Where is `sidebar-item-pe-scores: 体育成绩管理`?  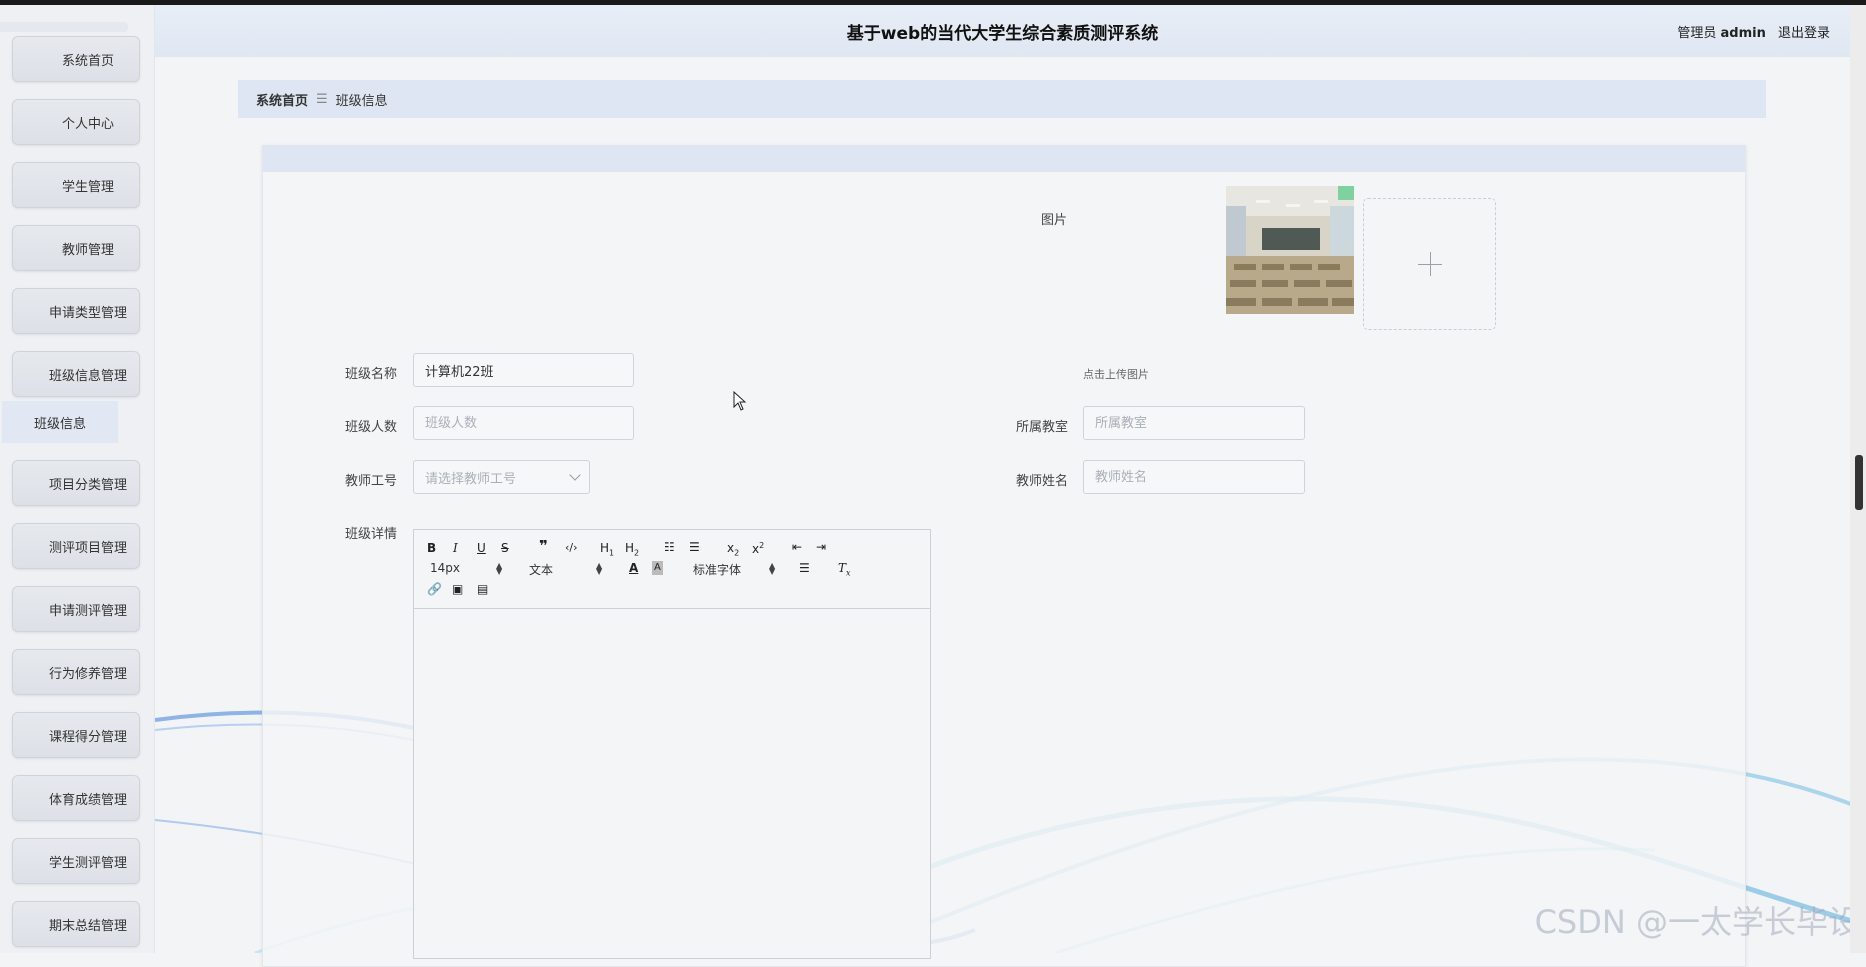
sidebar-item-pe-scores: 体育成绩管理 is located at coordinates (76, 798).